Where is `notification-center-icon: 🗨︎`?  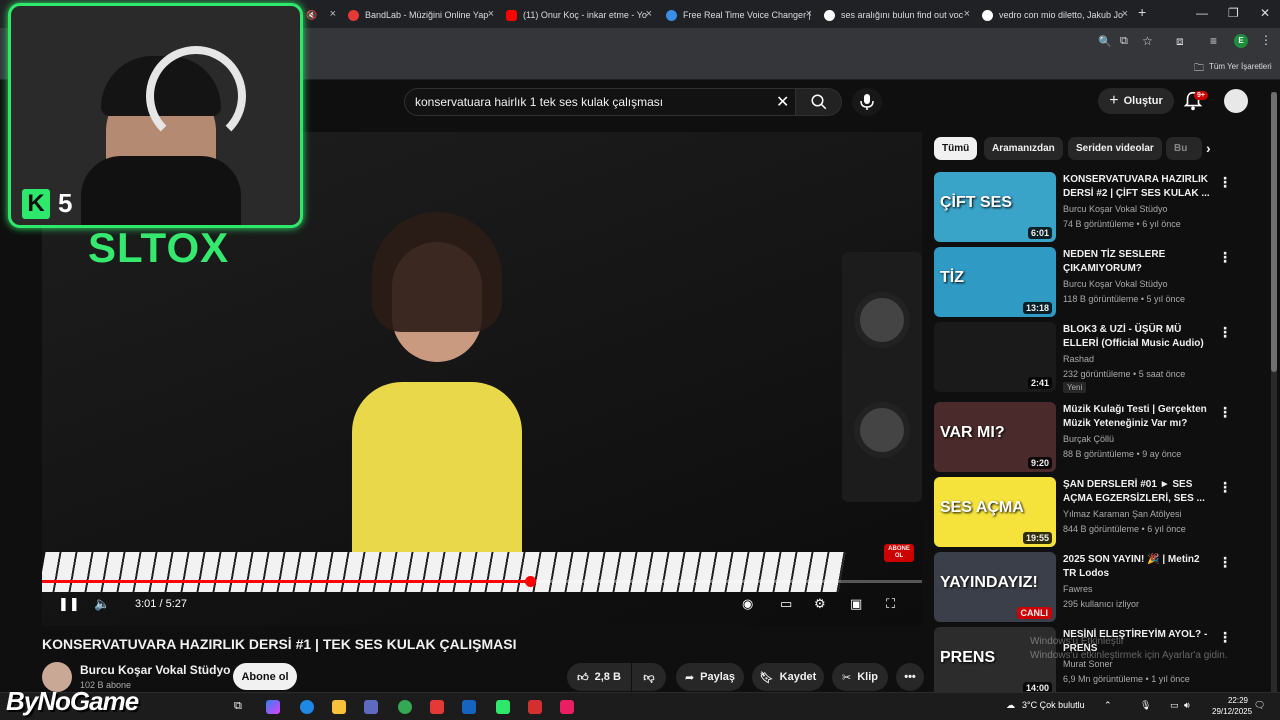
notification-center-icon: 🗨︎ is located at coordinates (1259, 705).